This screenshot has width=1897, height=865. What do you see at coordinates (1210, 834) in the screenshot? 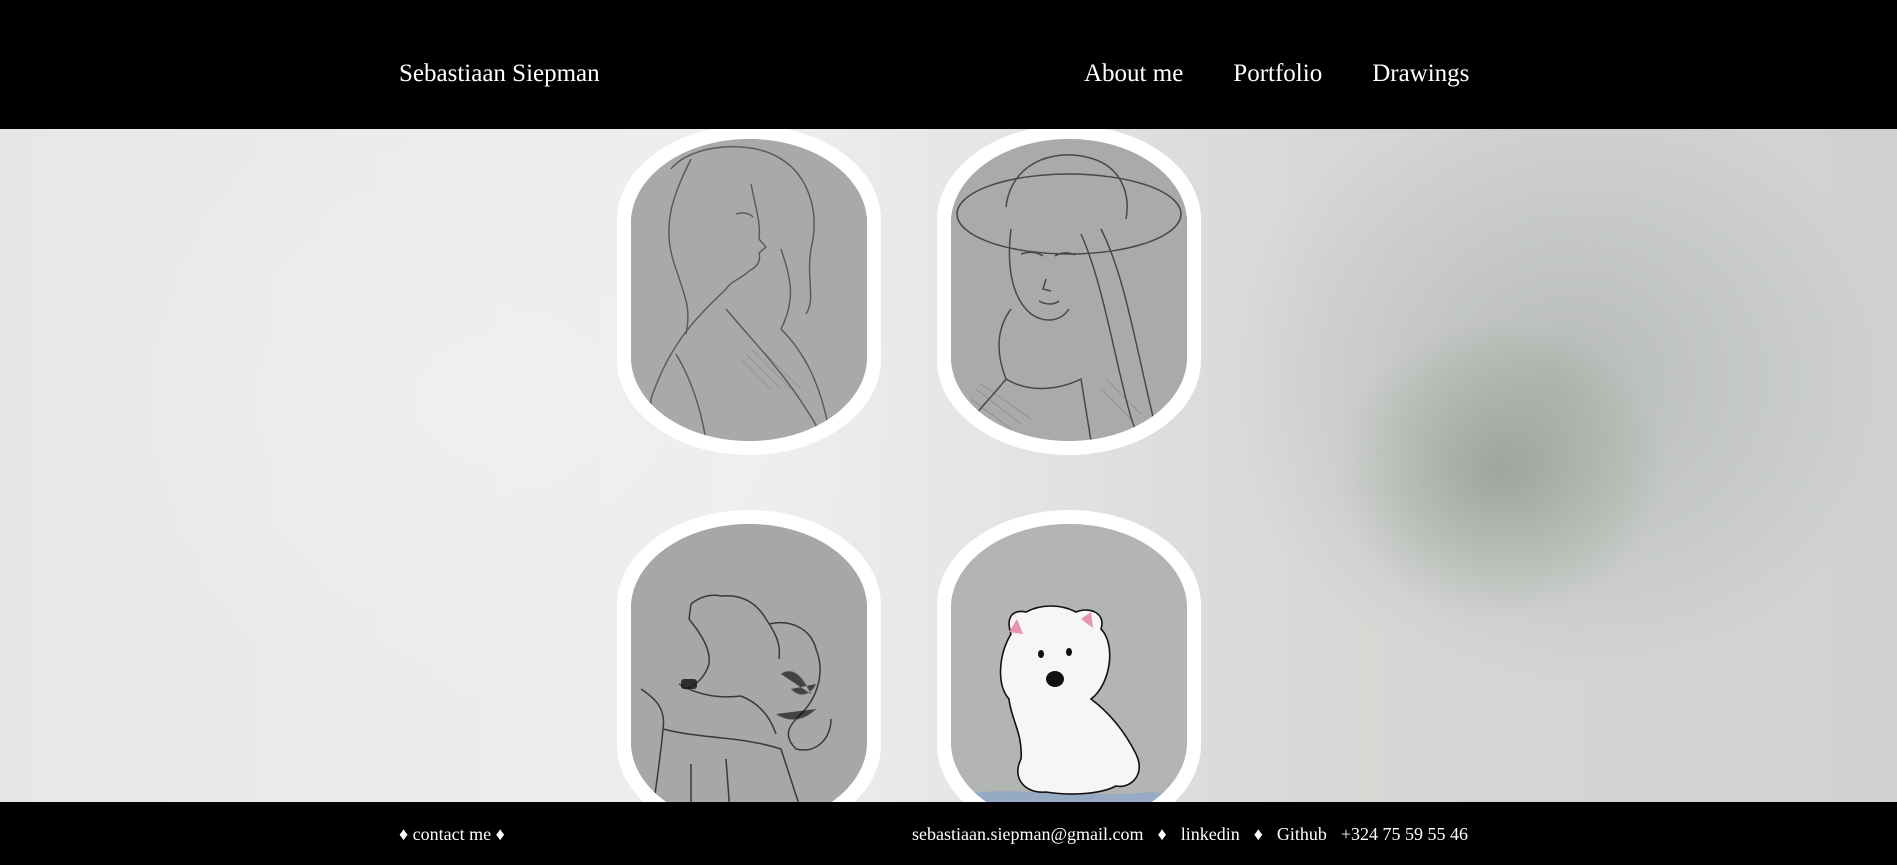
I see `linkedin-link: linkedin` at bounding box center [1210, 834].